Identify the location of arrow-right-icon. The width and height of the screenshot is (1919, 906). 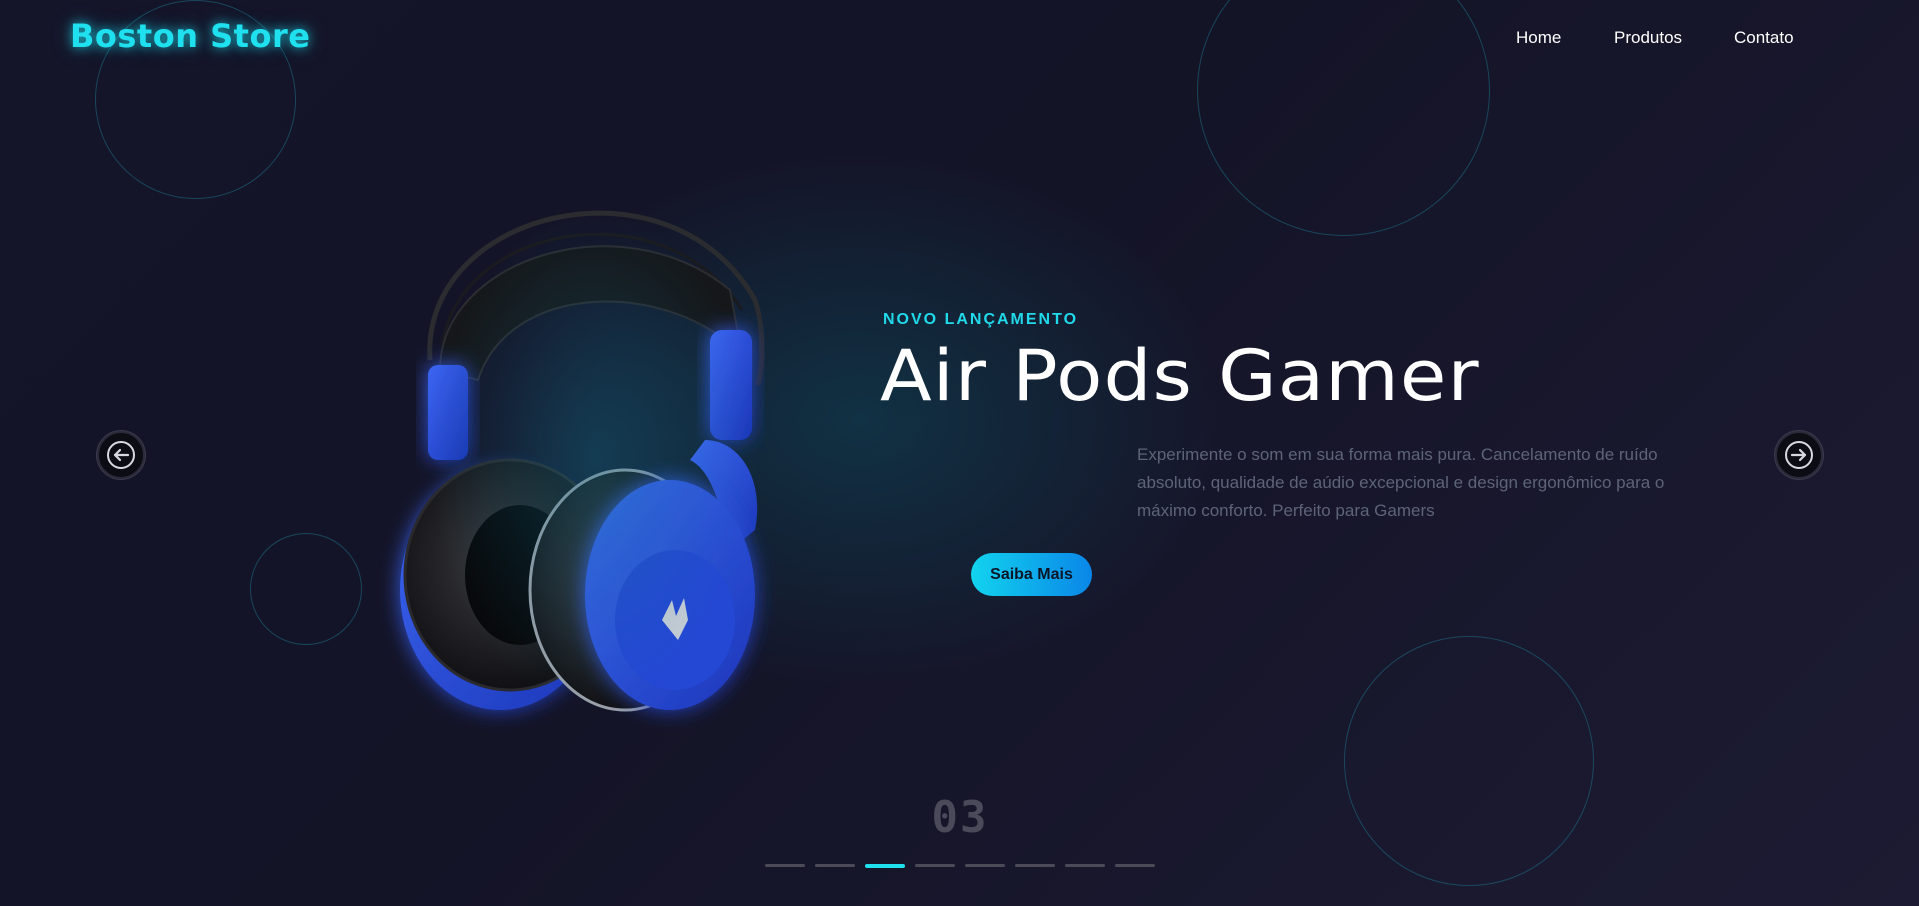
(1799, 455).